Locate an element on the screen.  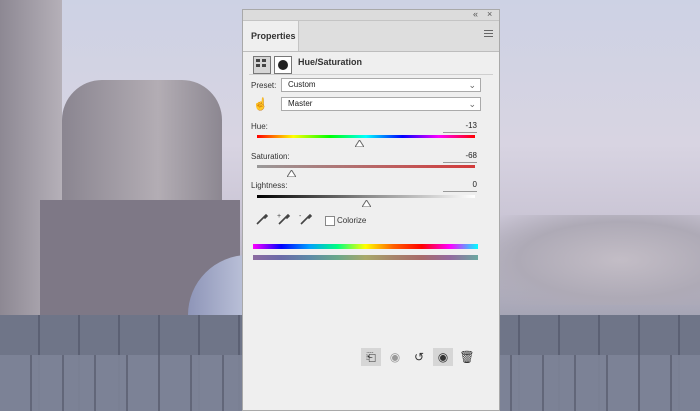
hue-label: Hue: is located at coordinates (259, 126).